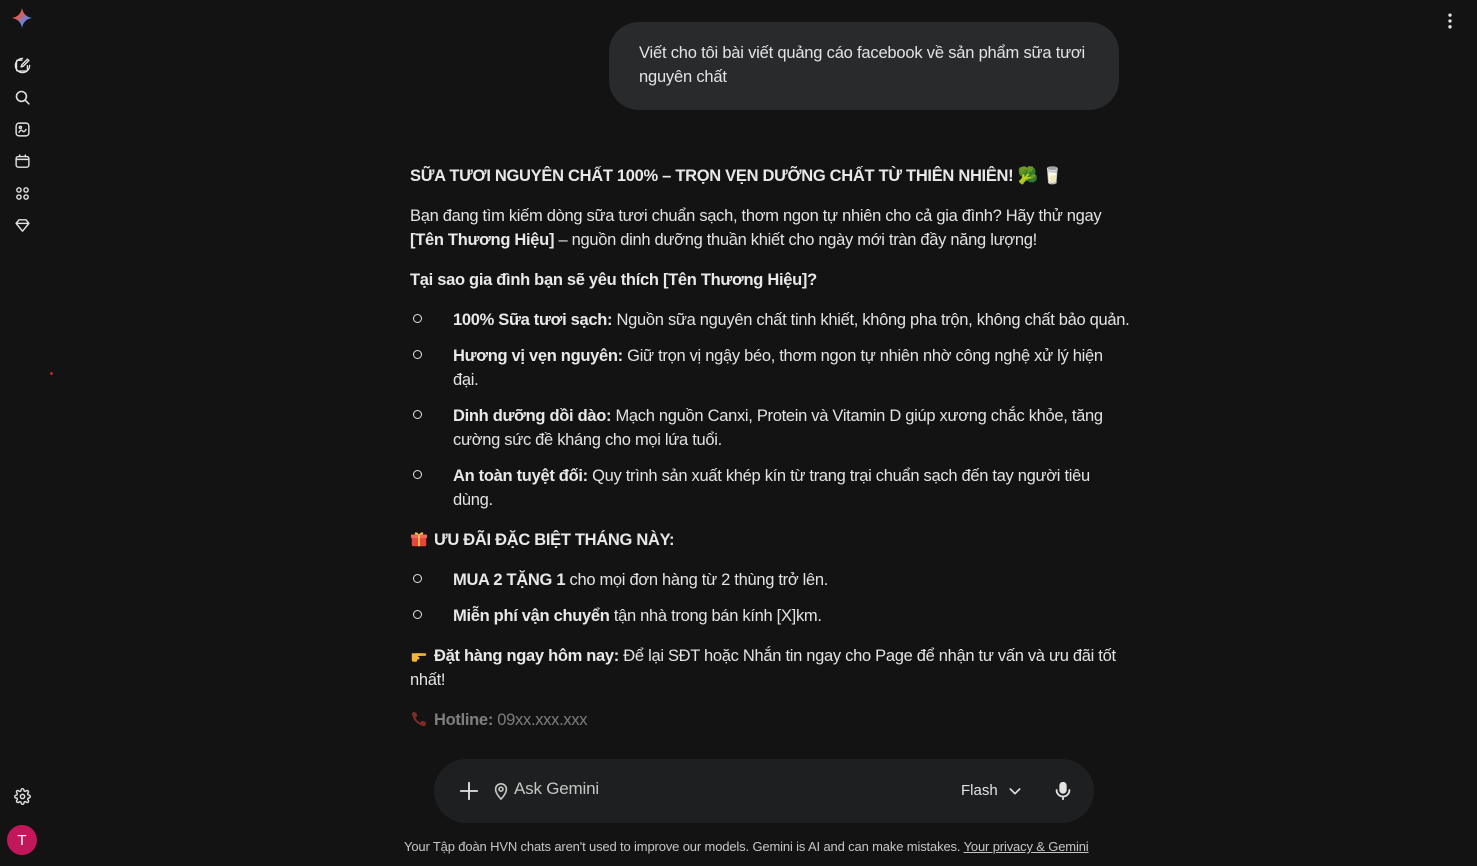  I want to click on gear-icon, so click(22, 796).